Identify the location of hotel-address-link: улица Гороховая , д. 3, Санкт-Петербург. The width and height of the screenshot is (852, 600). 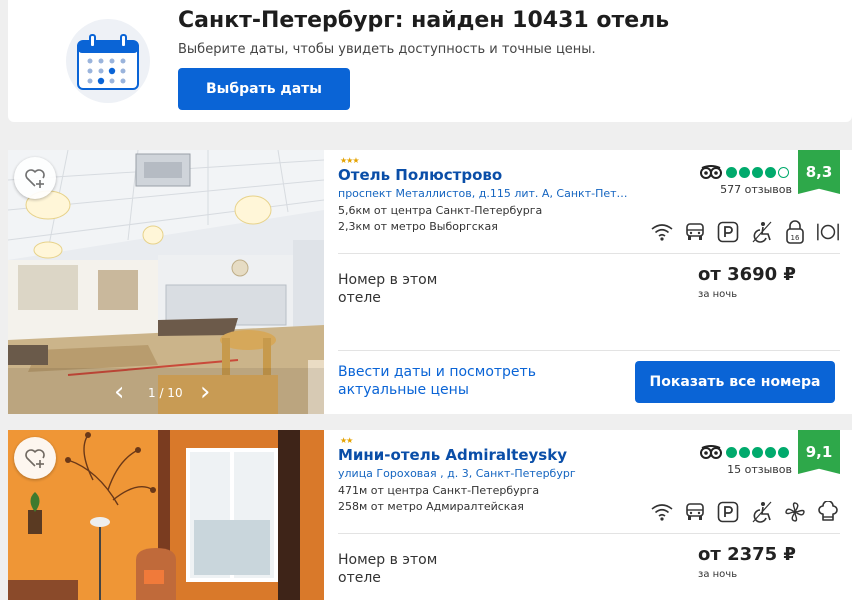
(486, 473).